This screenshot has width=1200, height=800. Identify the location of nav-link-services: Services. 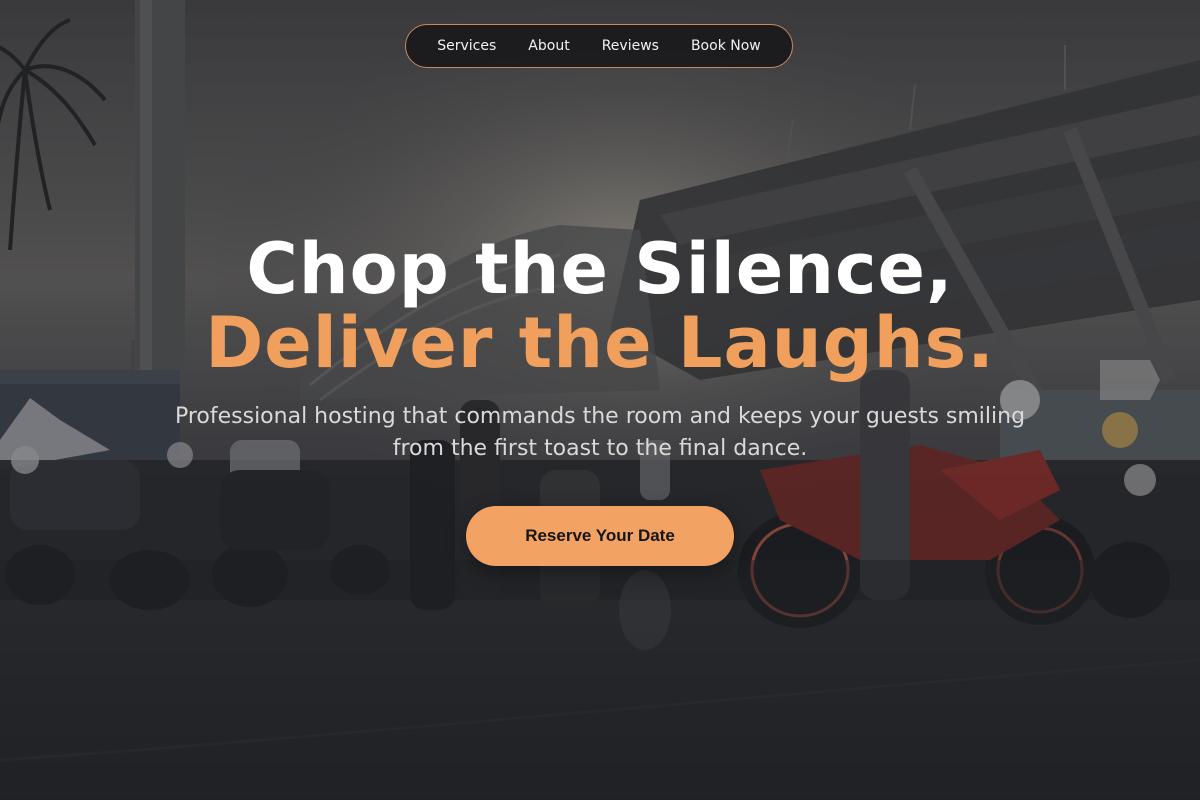
(466, 46).